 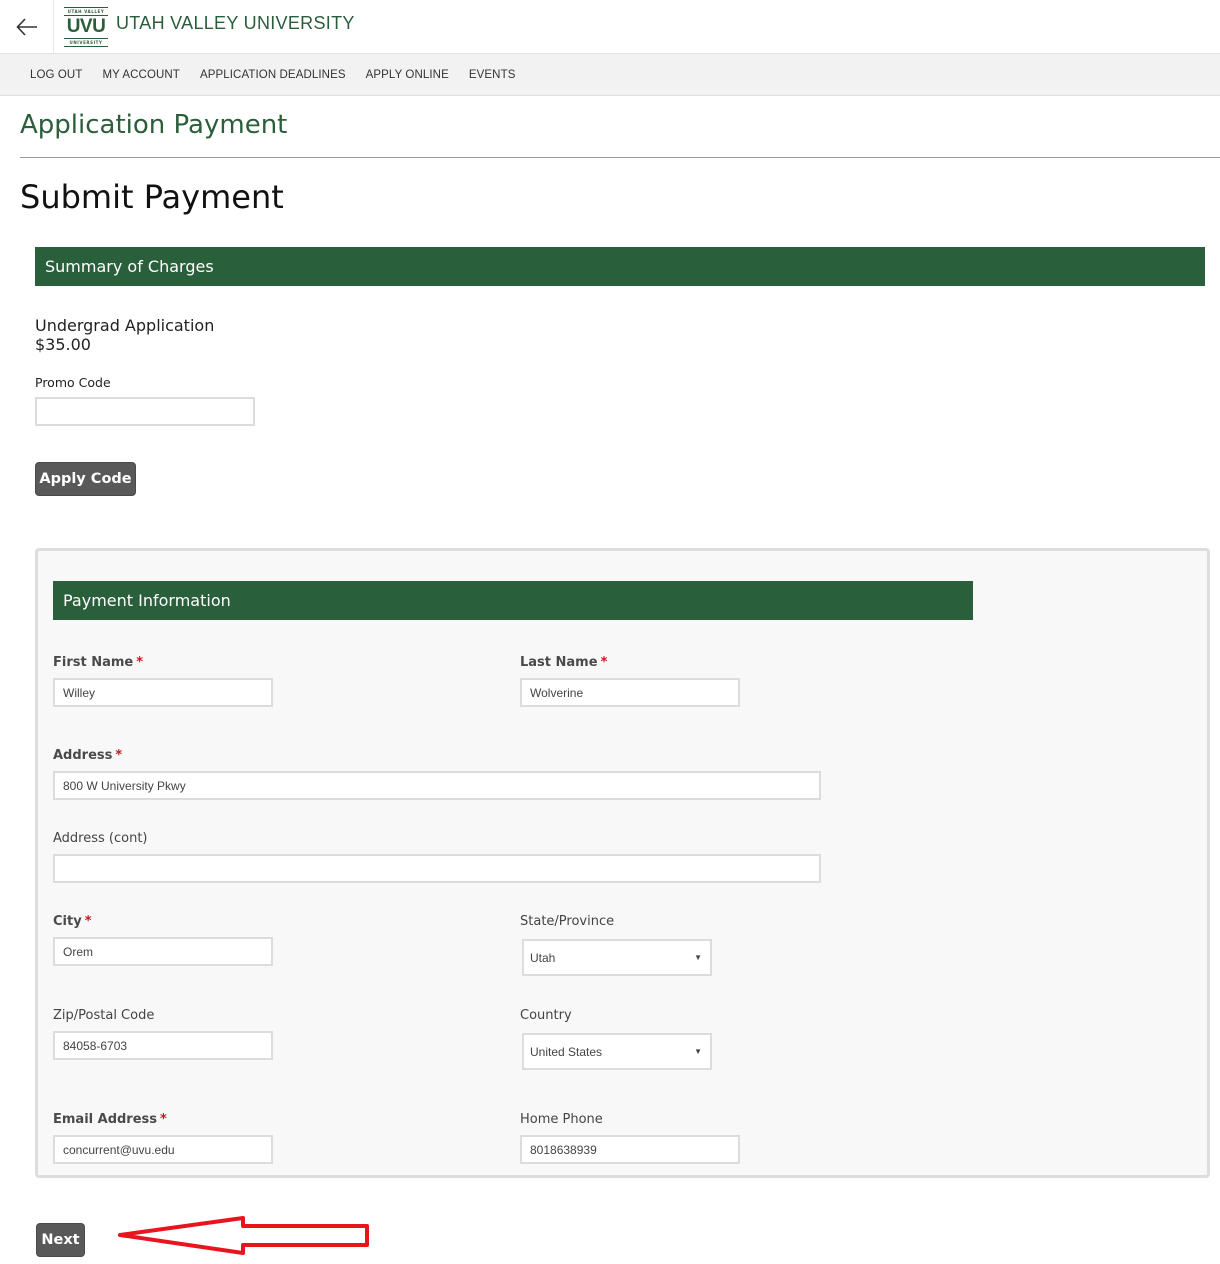 I want to click on promo-code-input, so click(x=145, y=411).